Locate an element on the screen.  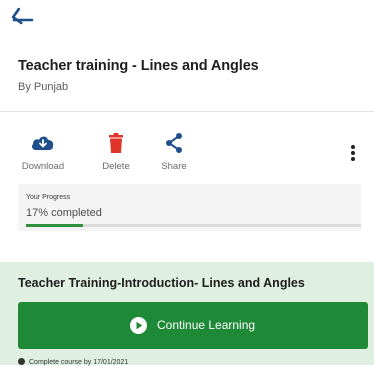
download-label: Download is located at coordinates (43, 166).